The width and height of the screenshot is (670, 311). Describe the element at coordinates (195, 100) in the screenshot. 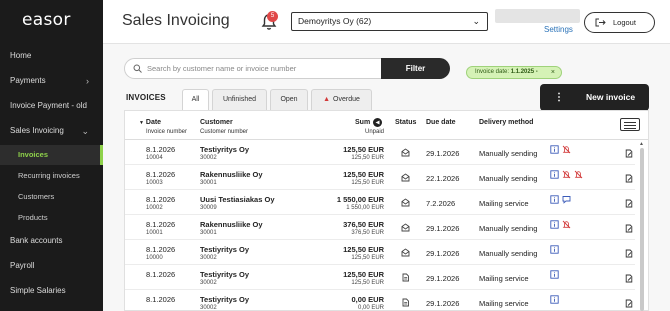

I see `tab-all: All` at that location.